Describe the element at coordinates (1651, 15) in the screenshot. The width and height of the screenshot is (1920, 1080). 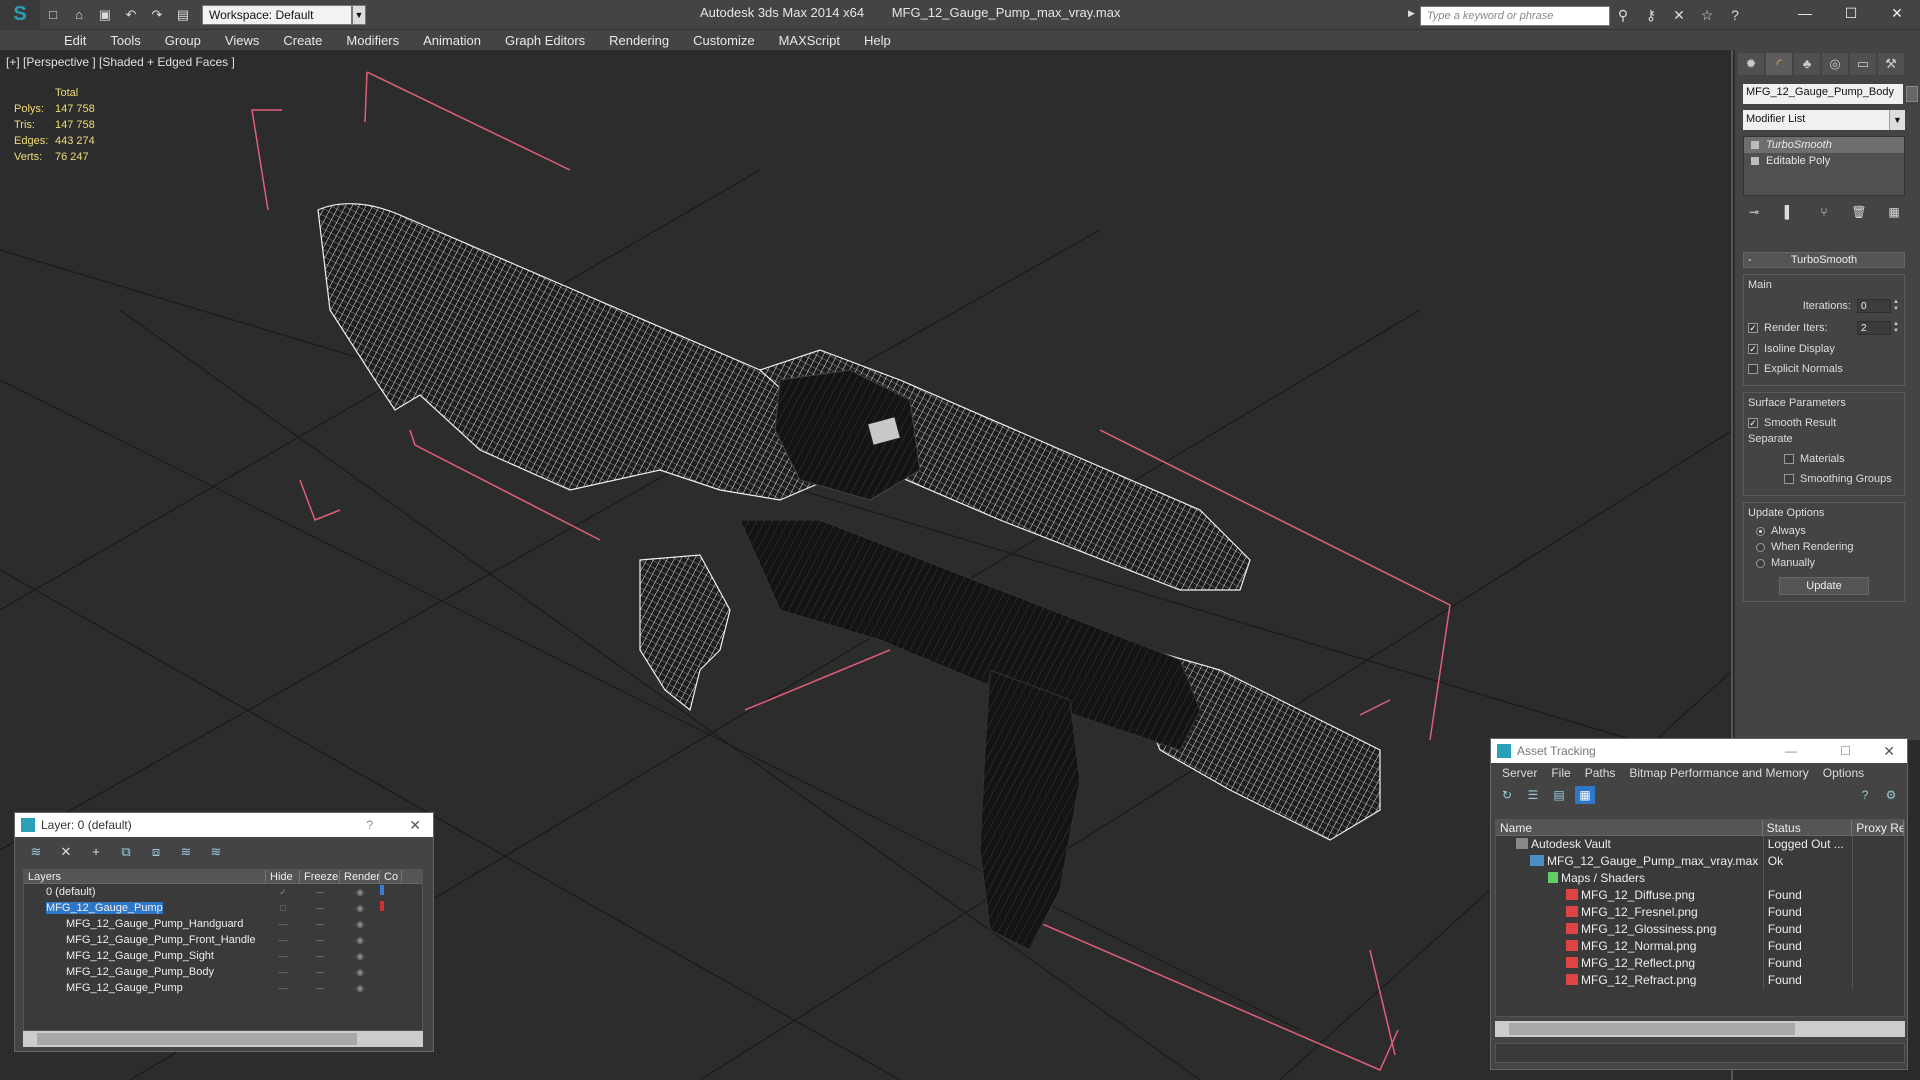
I see `key-icon: ⚷` at that location.